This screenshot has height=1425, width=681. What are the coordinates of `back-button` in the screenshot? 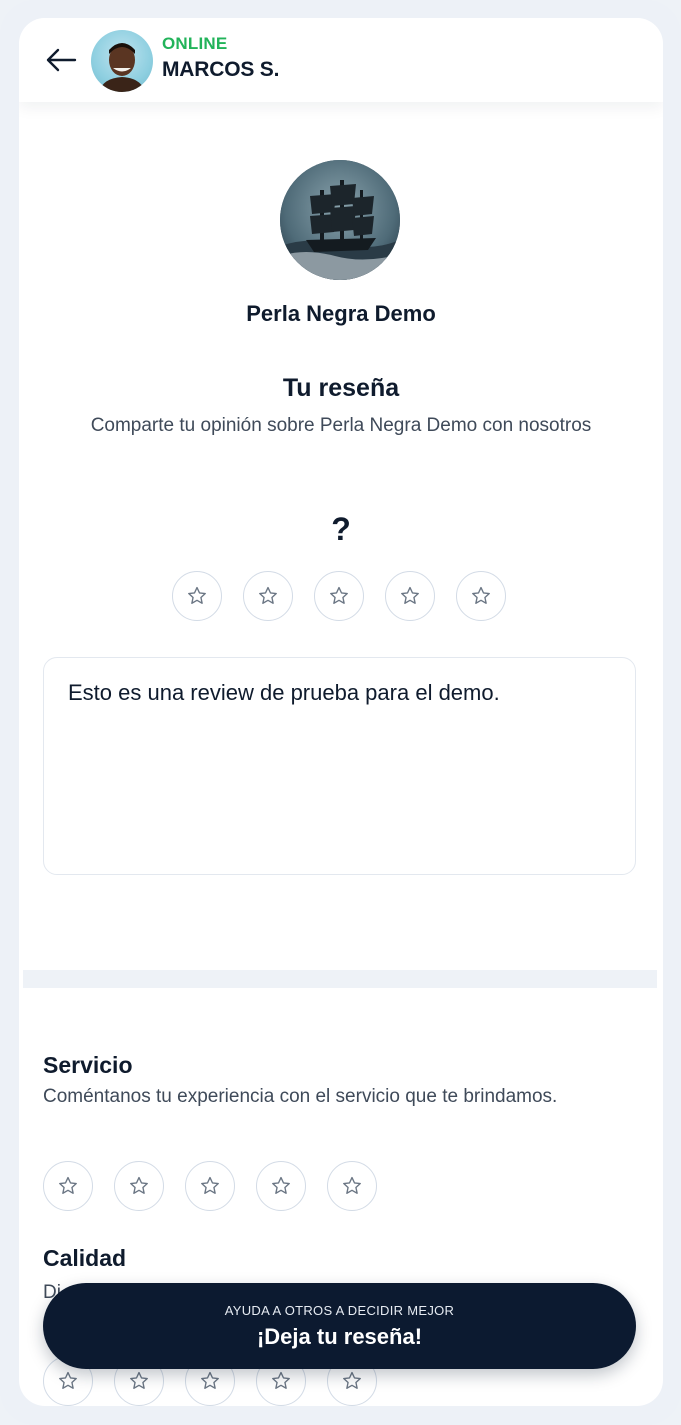 It's located at (61, 60).